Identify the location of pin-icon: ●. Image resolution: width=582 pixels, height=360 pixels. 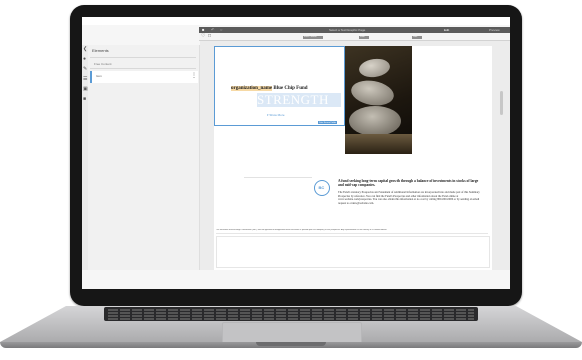
(84, 59).